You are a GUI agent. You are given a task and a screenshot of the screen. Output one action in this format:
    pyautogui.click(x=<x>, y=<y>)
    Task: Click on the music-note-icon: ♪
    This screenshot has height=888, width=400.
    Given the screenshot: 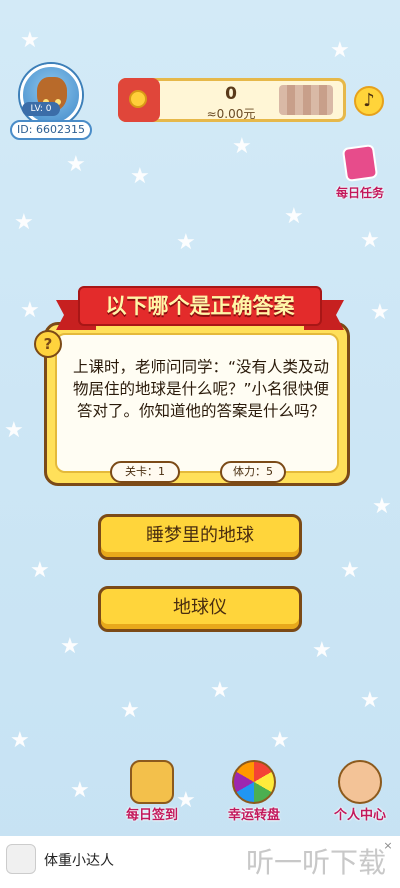 What is the action you would take?
    pyautogui.click(x=369, y=100)
    